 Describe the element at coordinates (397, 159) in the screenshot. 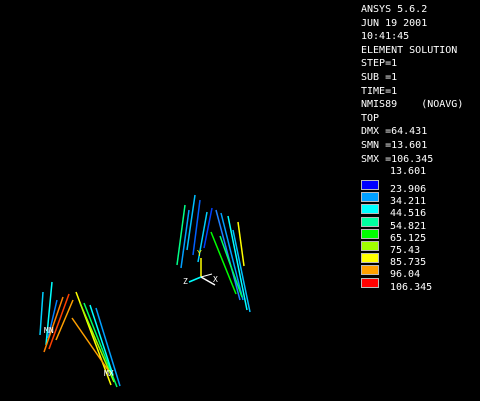

I see `info-line: SMX =106.345` at that location.